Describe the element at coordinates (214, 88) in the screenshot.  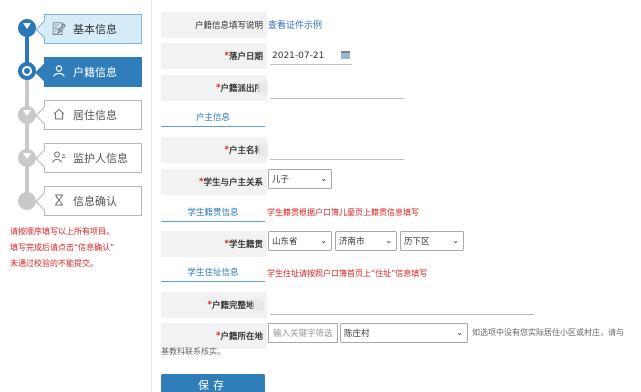
I see `police-station-label: * 户籍派出所` at that location.